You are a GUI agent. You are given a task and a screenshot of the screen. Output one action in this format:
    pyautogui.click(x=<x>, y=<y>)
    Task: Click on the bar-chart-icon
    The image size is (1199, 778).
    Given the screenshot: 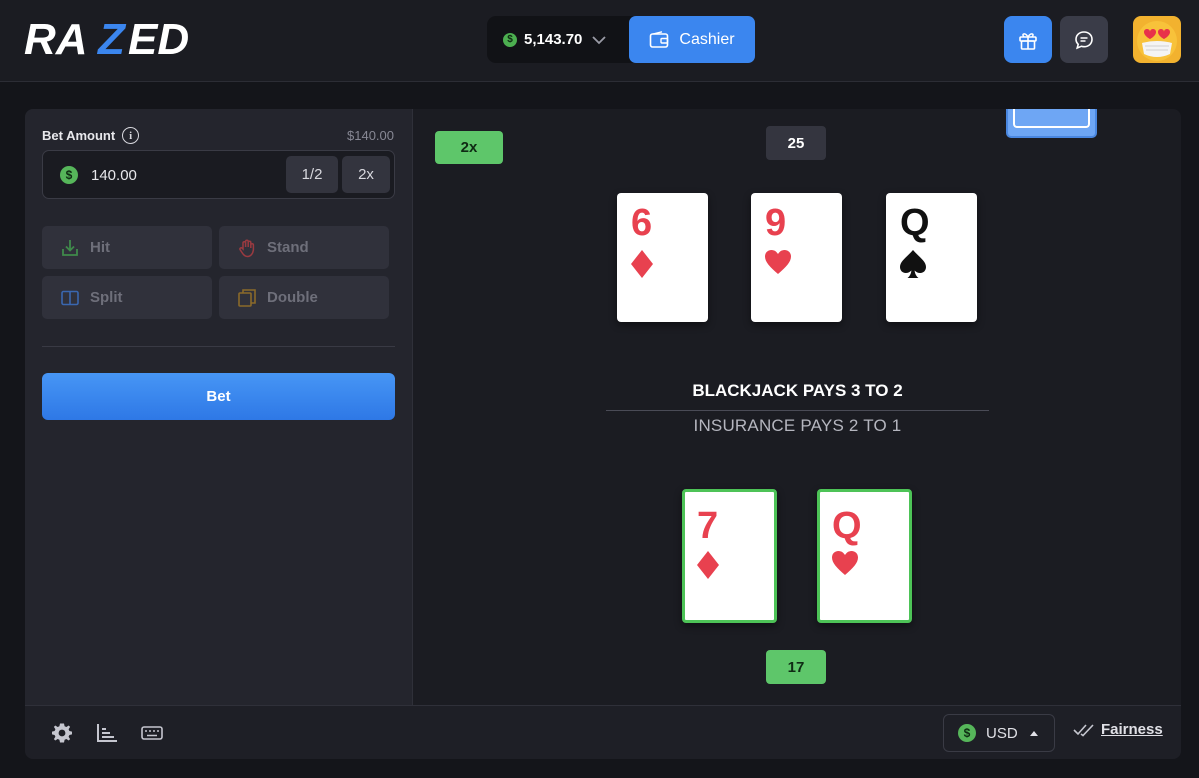 What is the action you would take?
    pyautogui.click(x=107, y=733)
    